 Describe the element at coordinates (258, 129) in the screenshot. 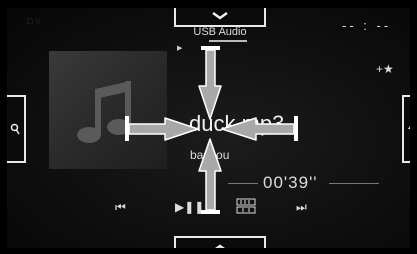

I see `arrow-left` at that location.